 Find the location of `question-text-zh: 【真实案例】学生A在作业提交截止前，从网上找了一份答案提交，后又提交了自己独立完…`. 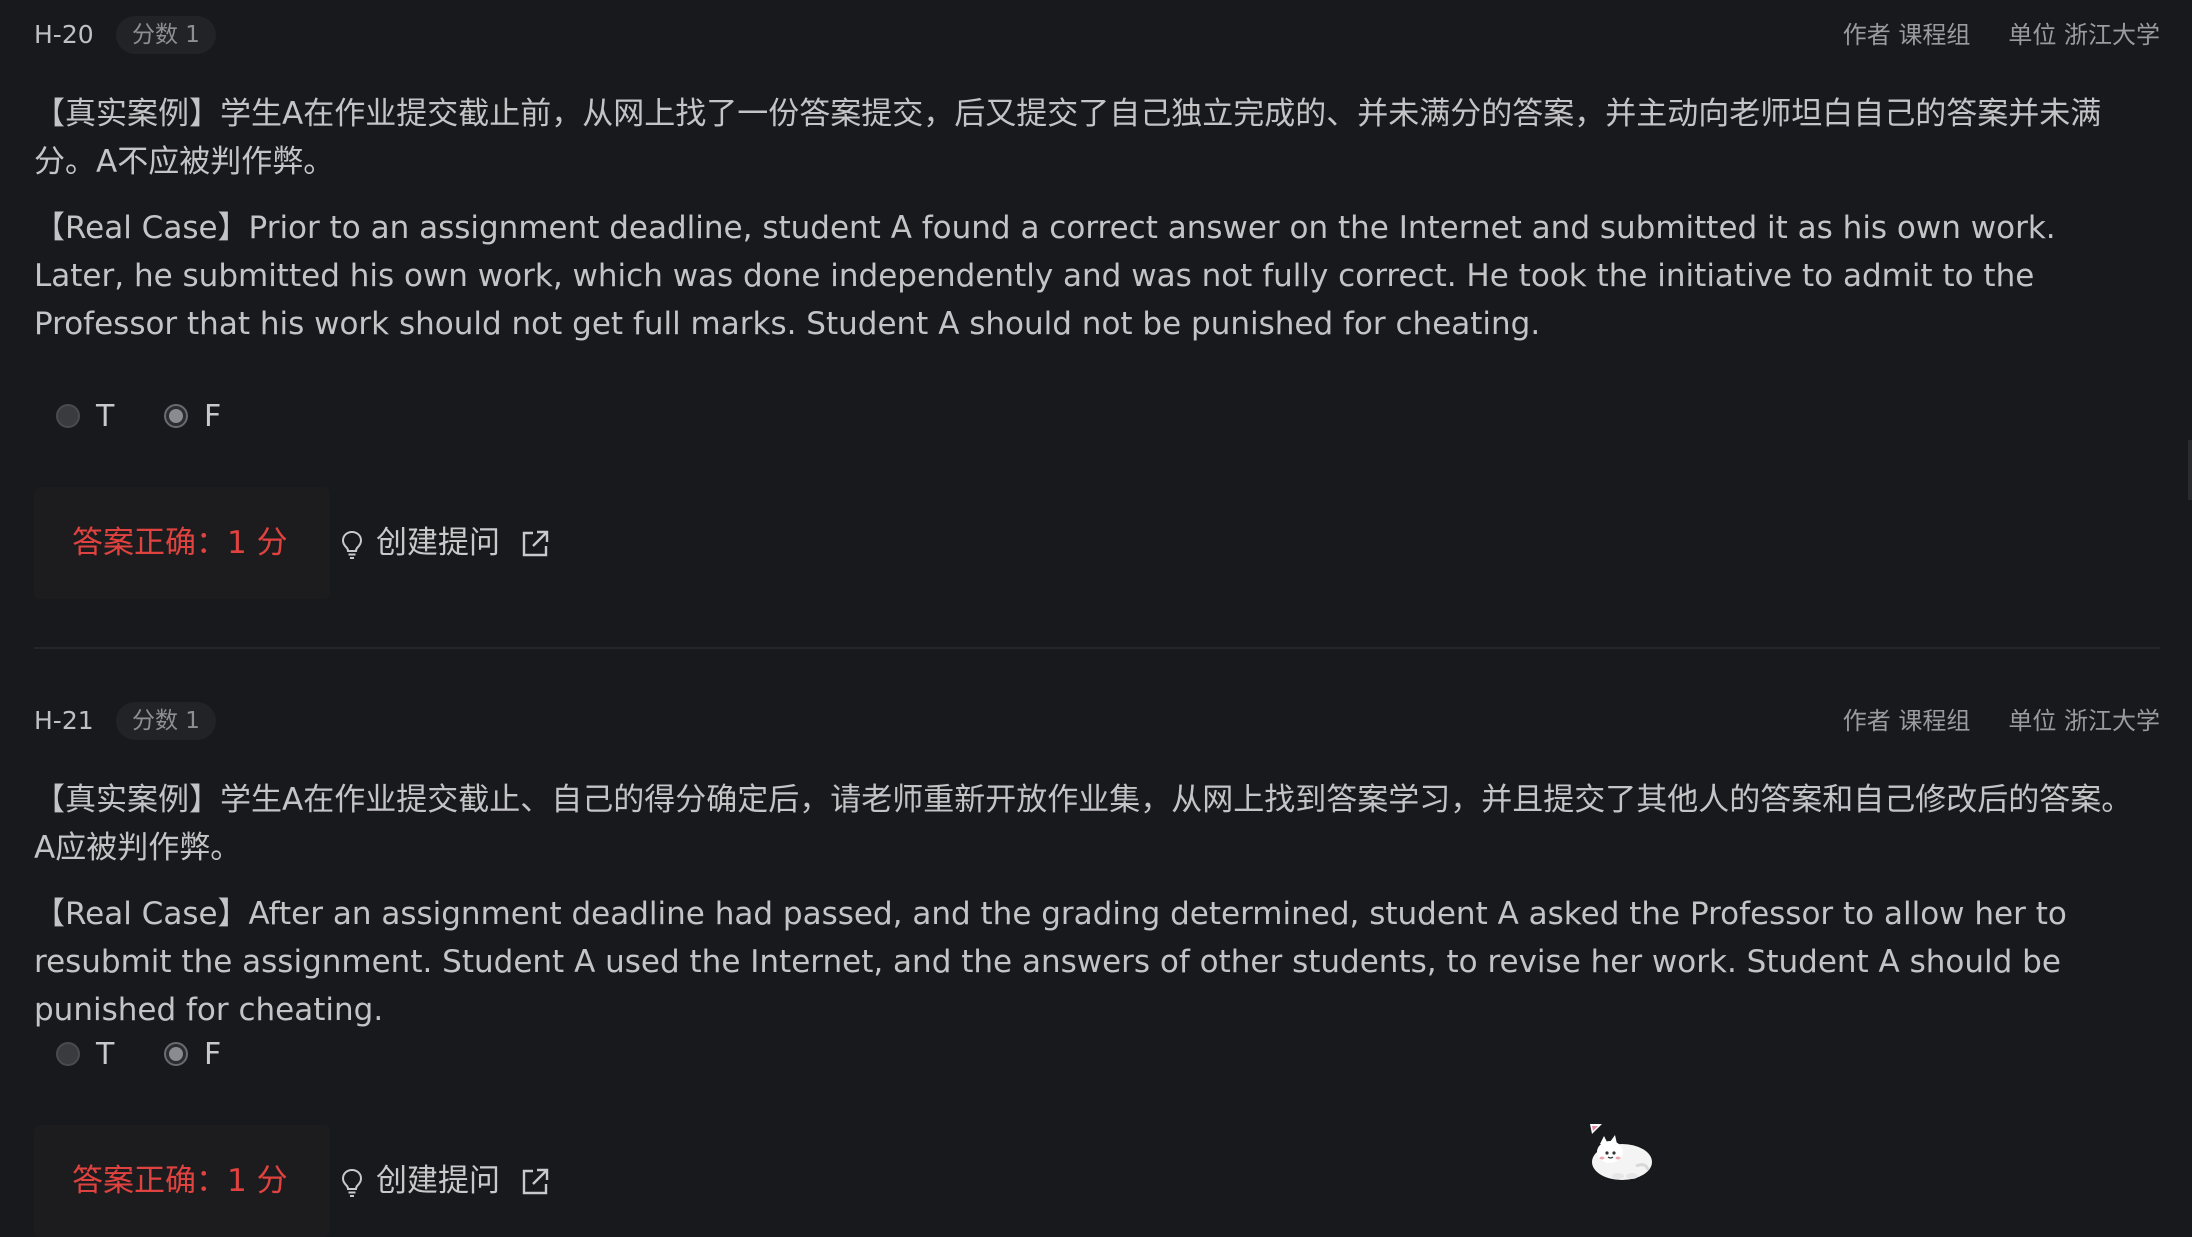

question-text-zh: 【真实案例】学生A在作业提交截止前，从网上找了一份答案提交，后又提交了自己独立完… is located at coordinates (1068, 138).